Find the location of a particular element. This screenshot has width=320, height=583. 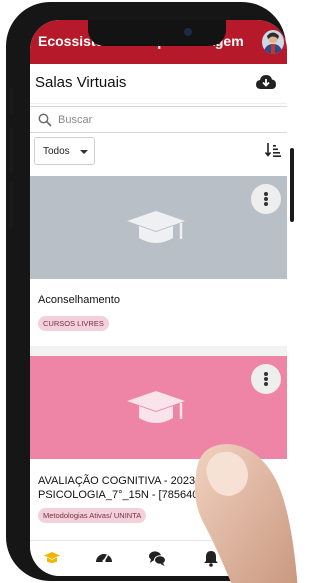

card-banner is located at coordinates (158, 227).